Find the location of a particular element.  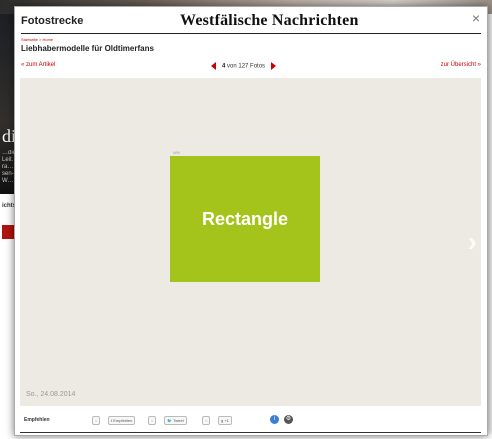

toolbar-divider is located at coordinates (250, 432).